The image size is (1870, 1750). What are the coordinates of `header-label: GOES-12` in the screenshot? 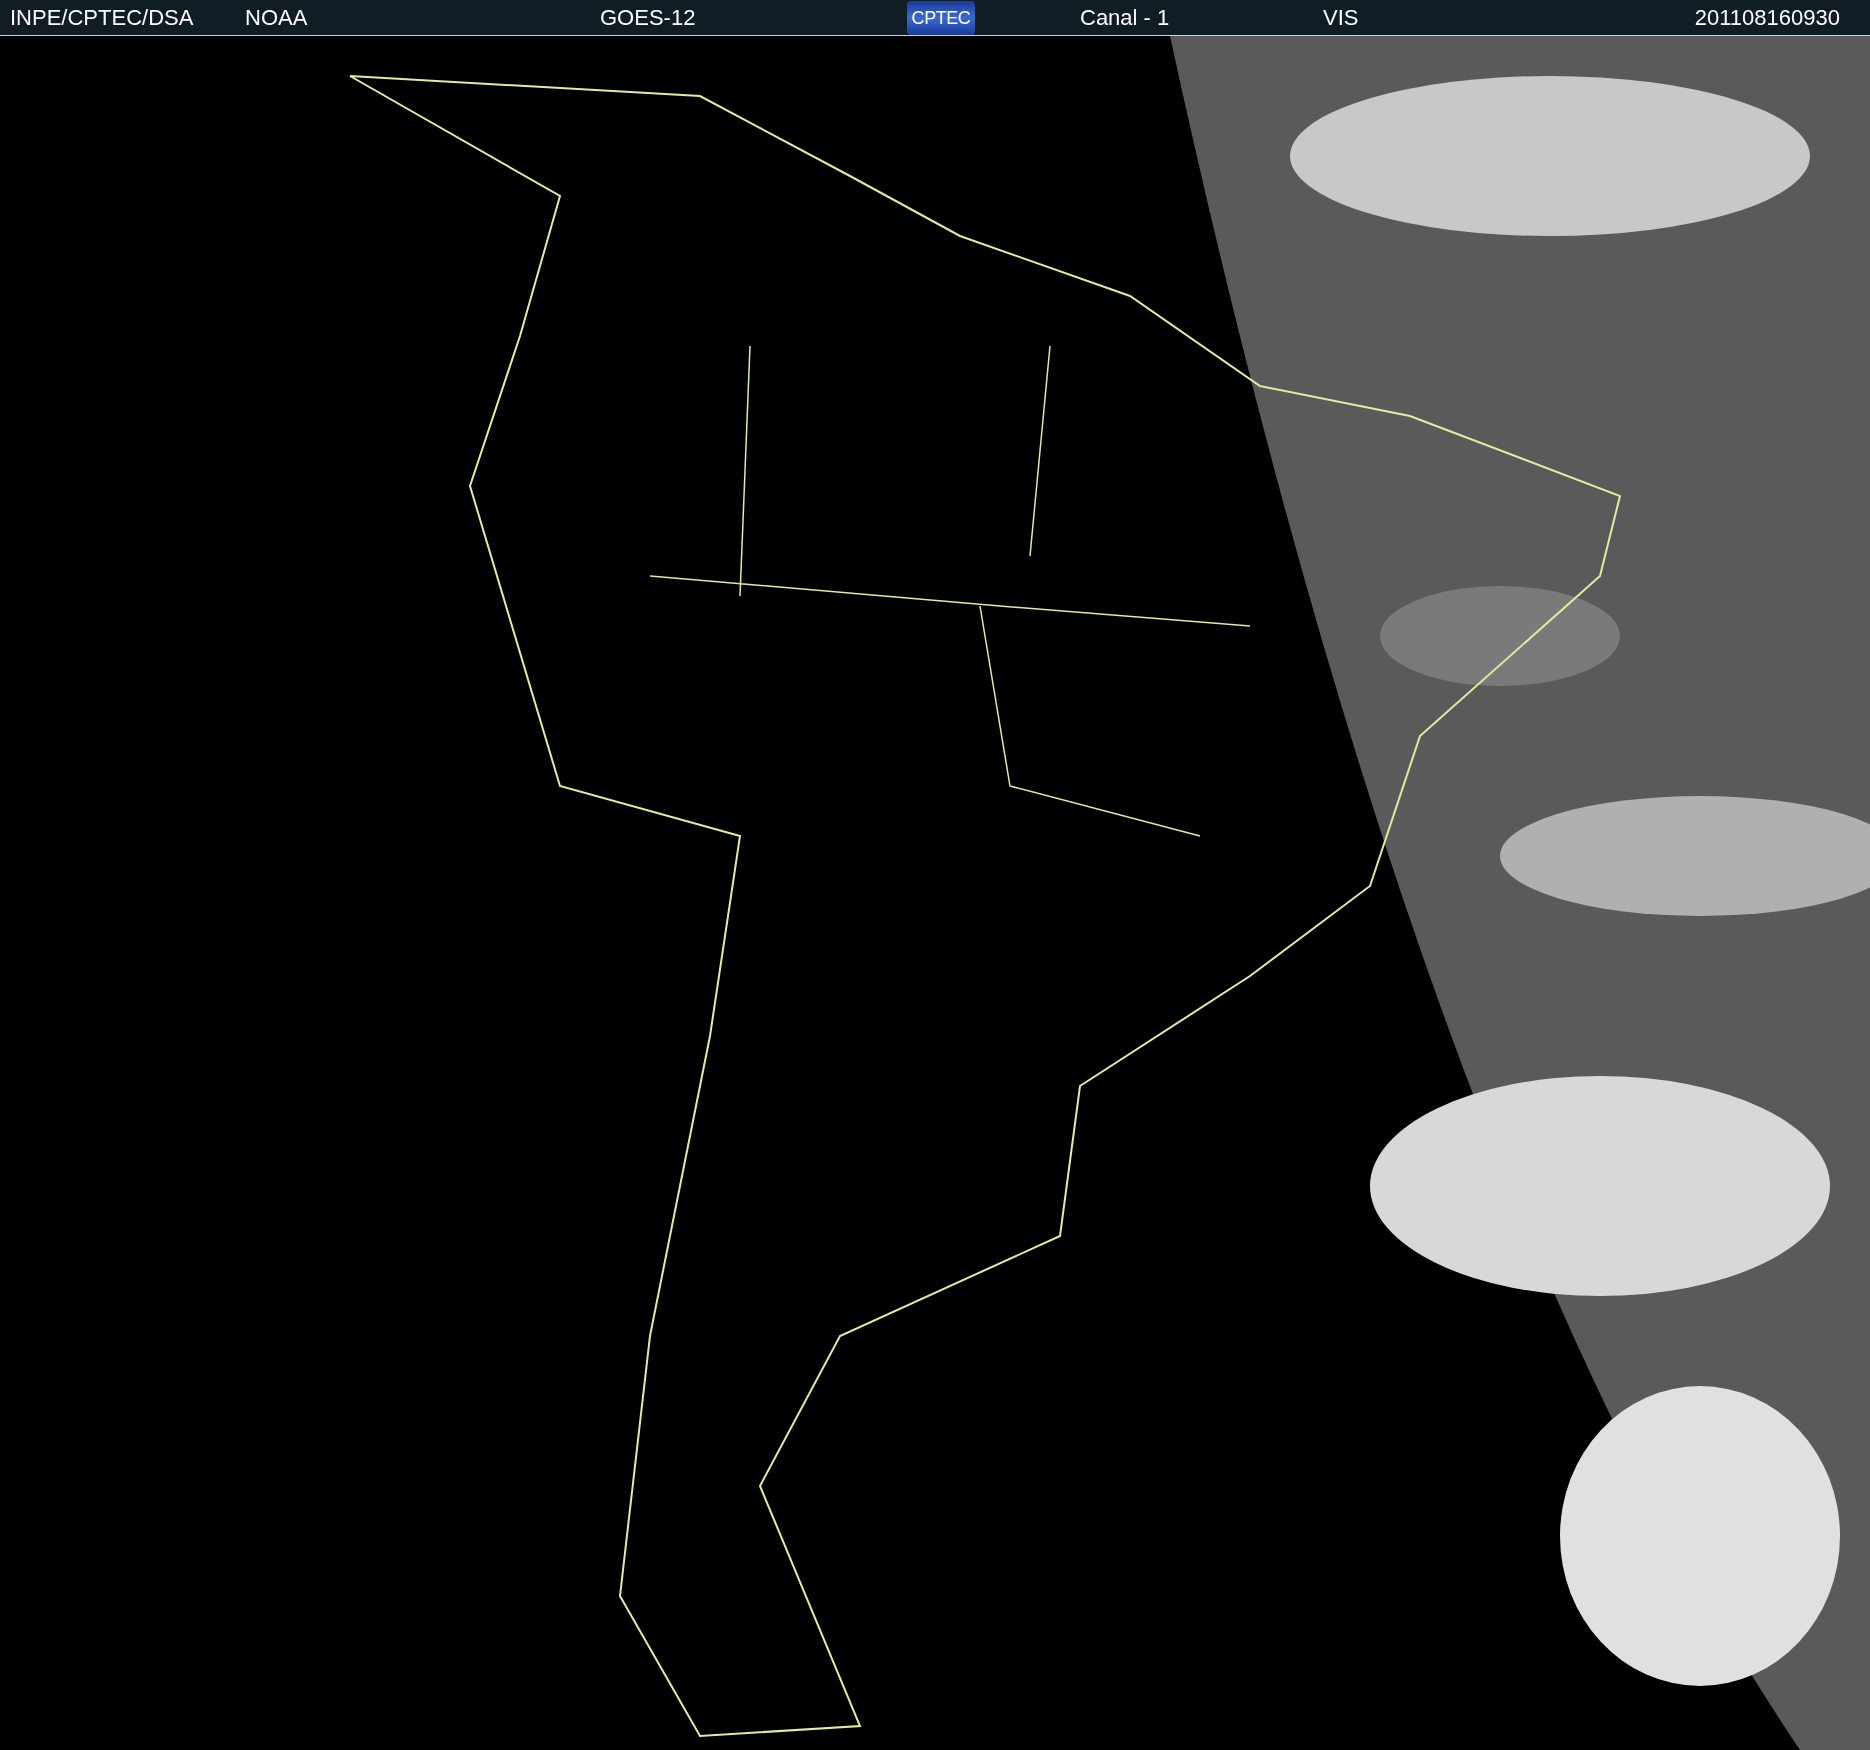 It's located at (648, 17).